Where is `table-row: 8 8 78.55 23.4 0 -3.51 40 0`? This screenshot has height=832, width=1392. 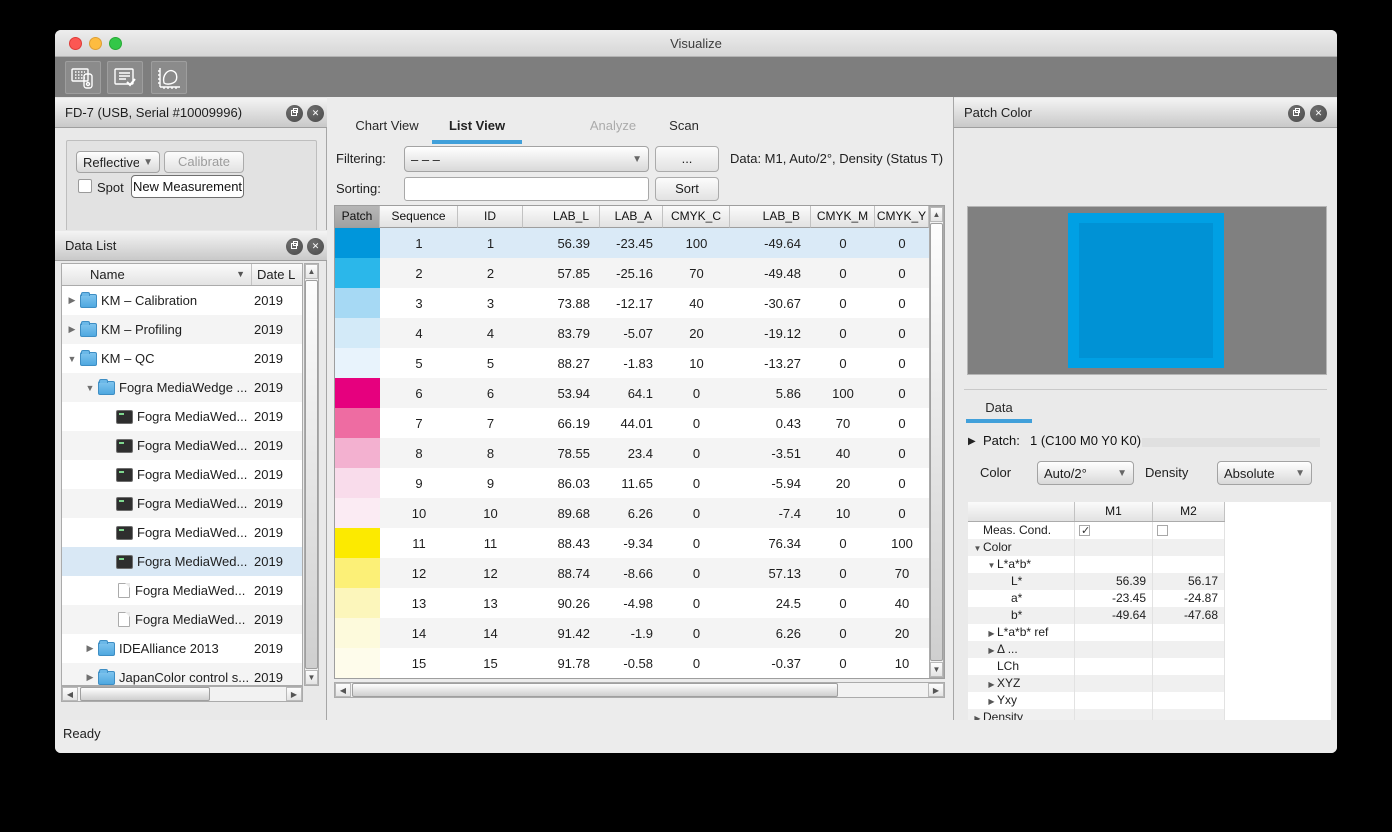
table-row: 8 8 78.55 23.4 0 -3.51 40 0 is located at coordinates (639, 453).